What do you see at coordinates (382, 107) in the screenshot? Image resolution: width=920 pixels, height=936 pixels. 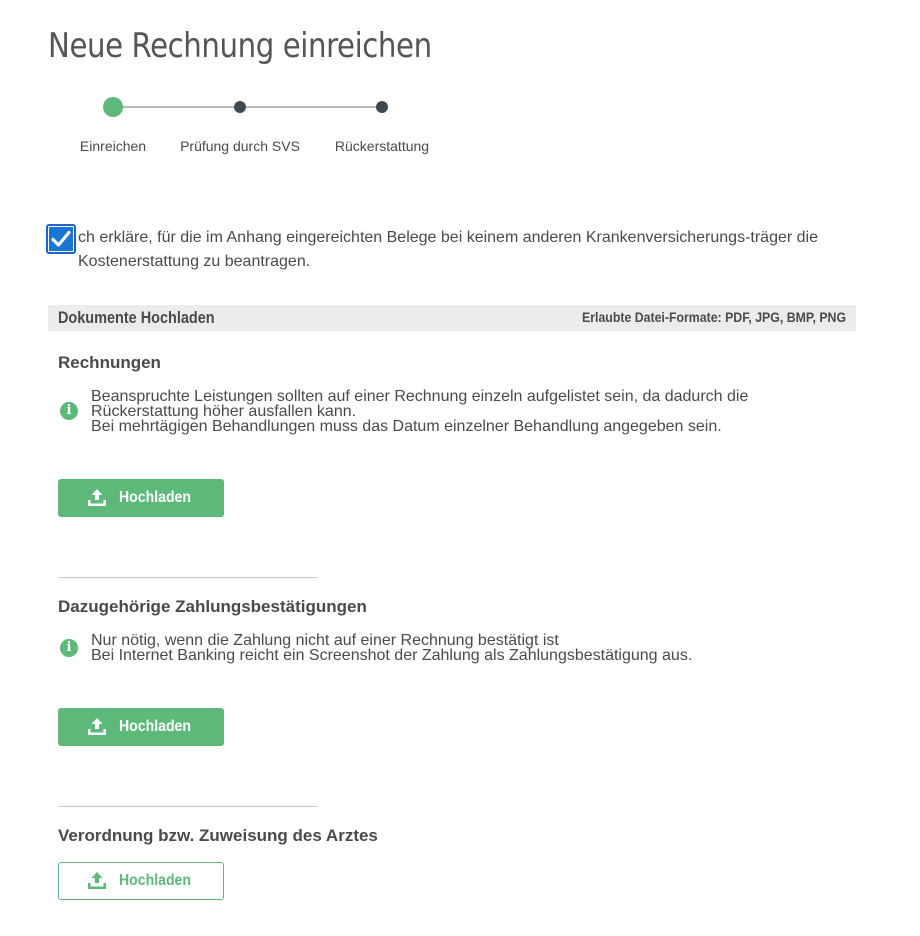 I see `step-3-dot` at bounding box center [382, 107].